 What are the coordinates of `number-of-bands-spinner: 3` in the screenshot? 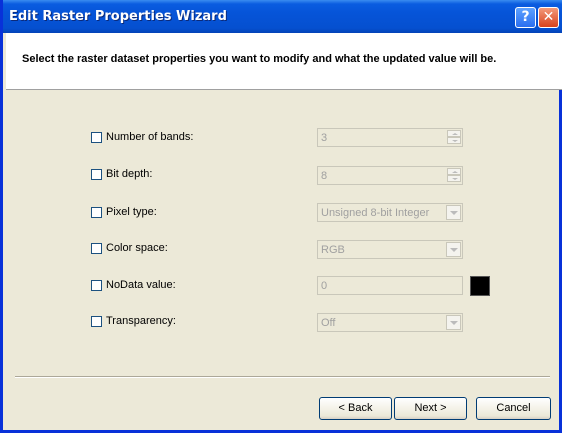 It's located at (390, 137).